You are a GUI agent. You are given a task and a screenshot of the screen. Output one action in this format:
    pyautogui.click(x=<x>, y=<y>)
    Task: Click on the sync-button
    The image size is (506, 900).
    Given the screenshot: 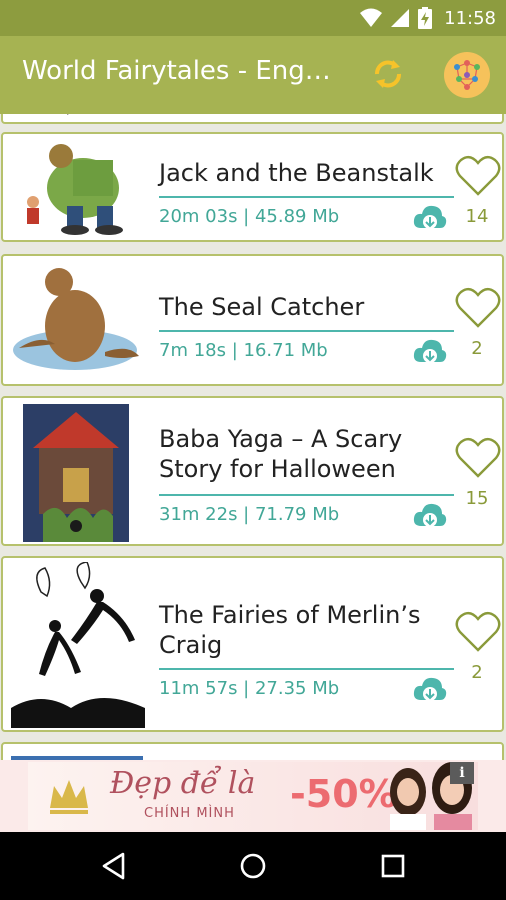 What is the action you would take?
    pyautogui.click(x=388, y=74)
    